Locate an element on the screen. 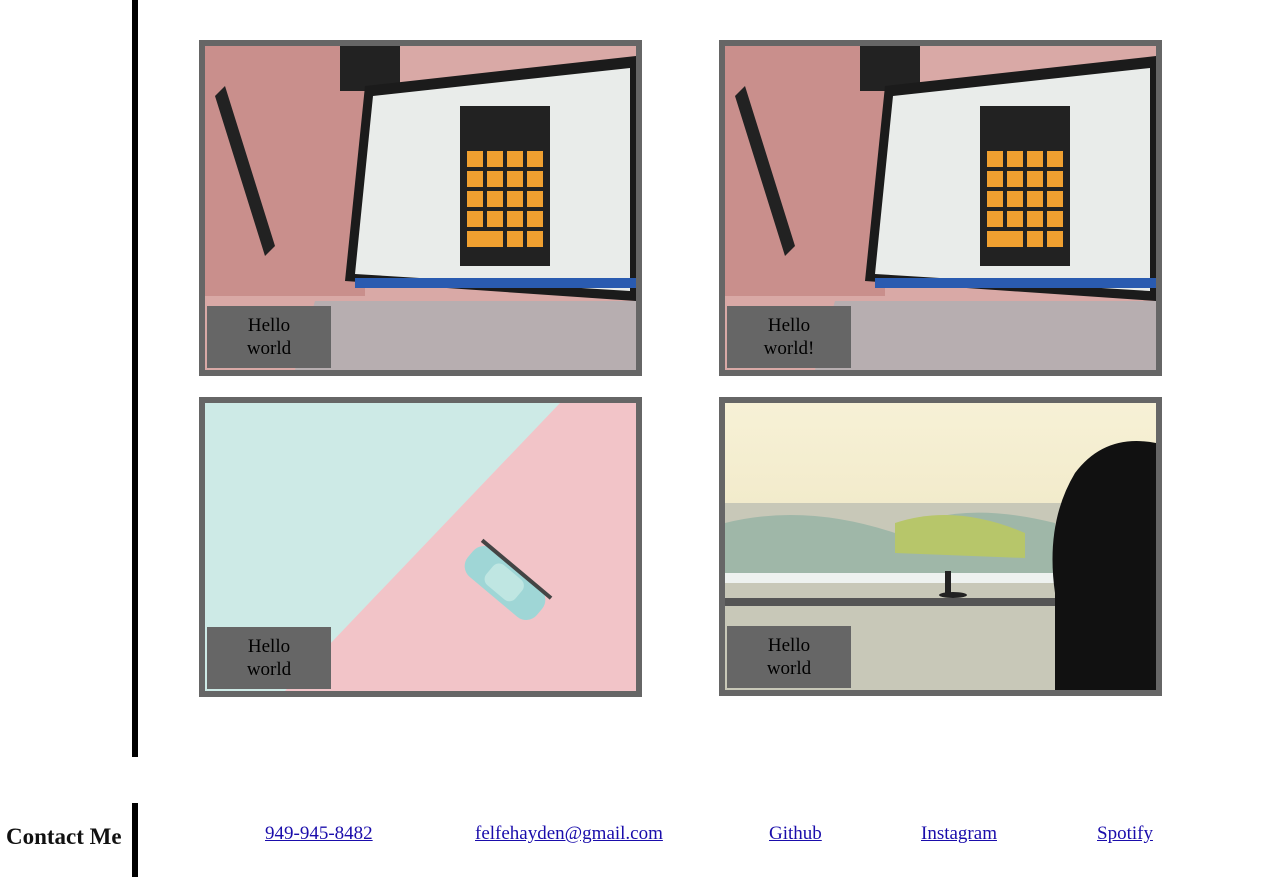 The width and height of the screenshot is (1285, 896). project-card-2: Hello world! is located at coordinates (940, 208).